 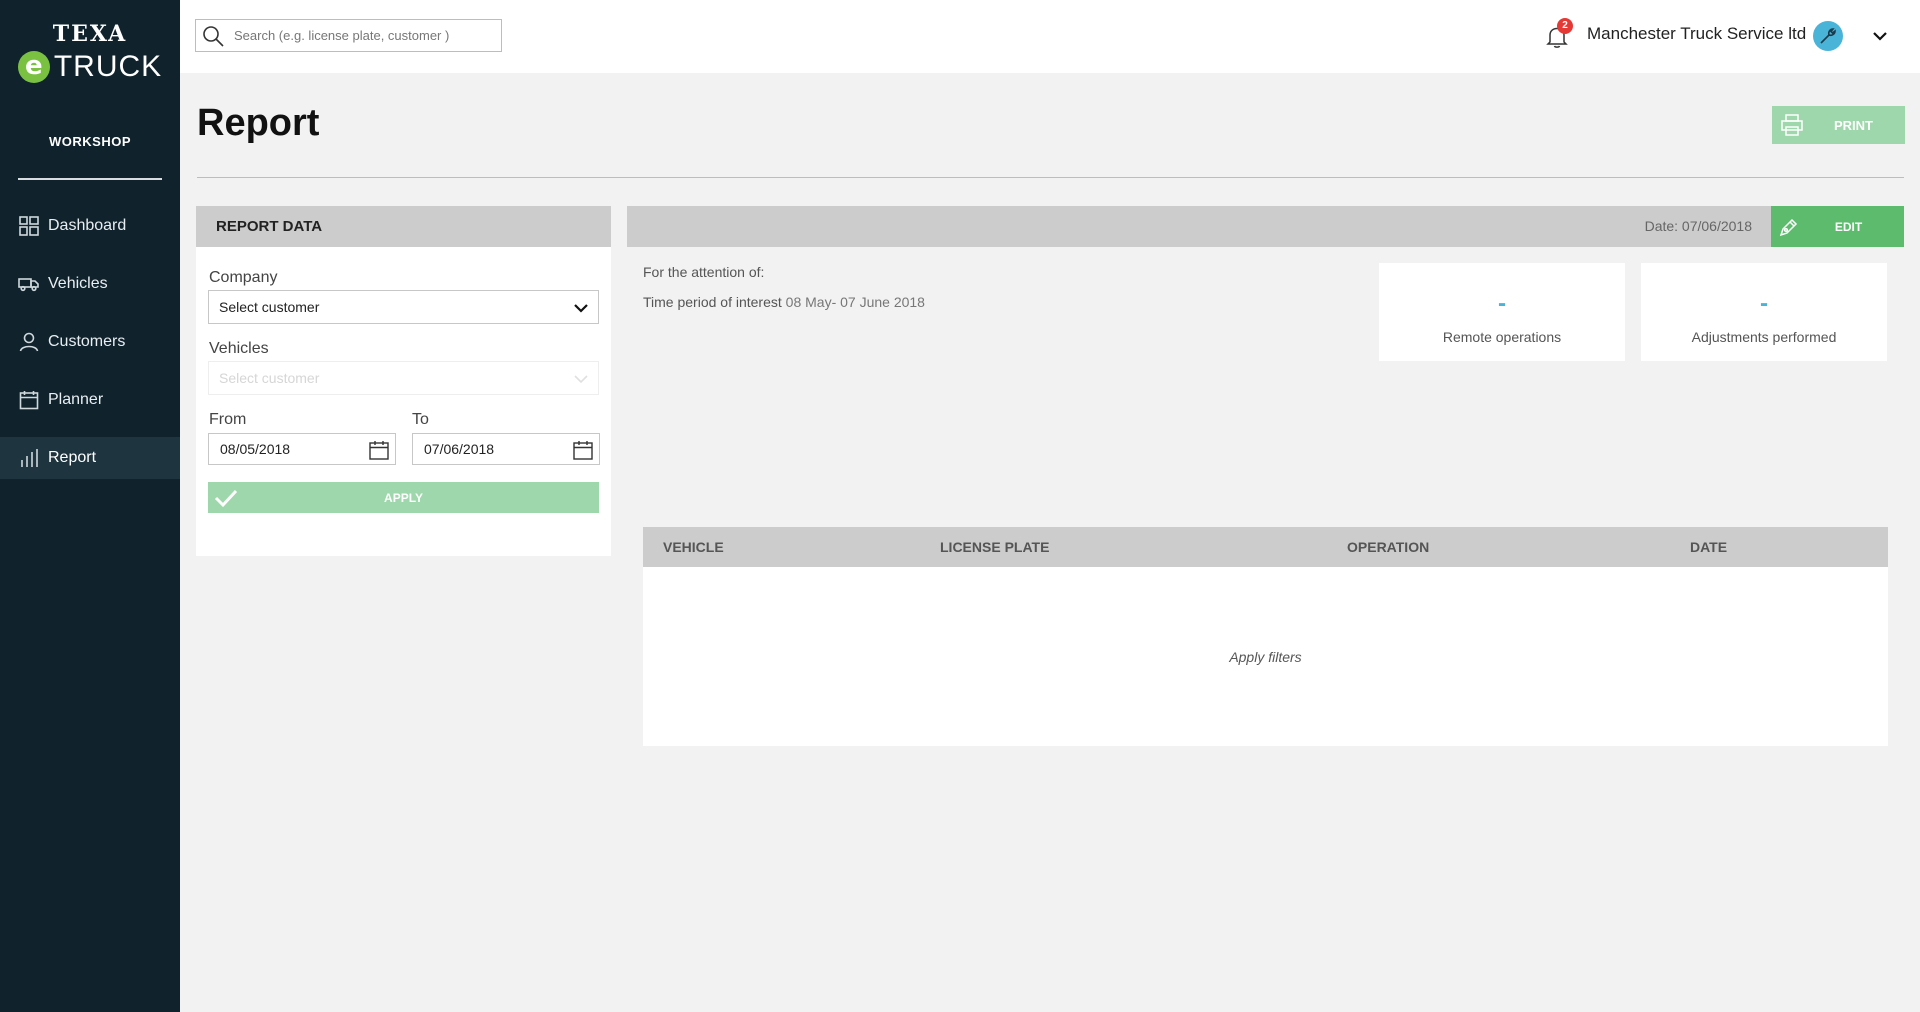 I want to click on sidebar-item-label: Dashboard, so click(x=87, y=225).